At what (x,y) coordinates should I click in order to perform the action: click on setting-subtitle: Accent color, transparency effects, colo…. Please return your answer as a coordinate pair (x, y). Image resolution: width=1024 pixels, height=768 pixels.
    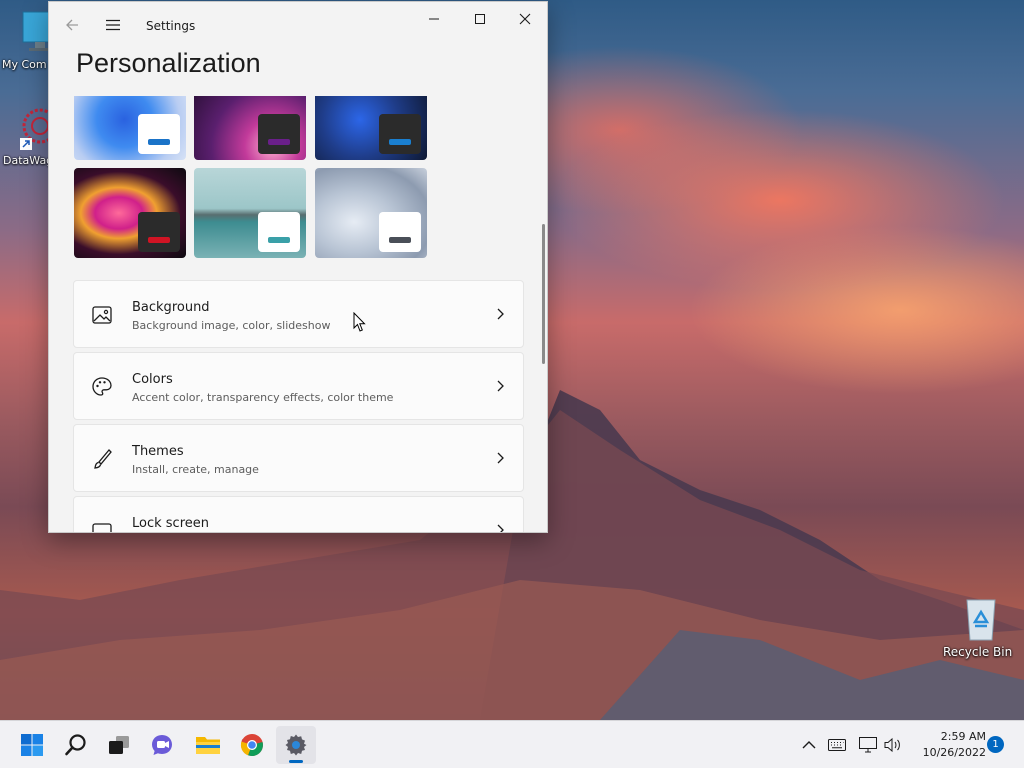
    Looking at the image, I should click on (263, 397).